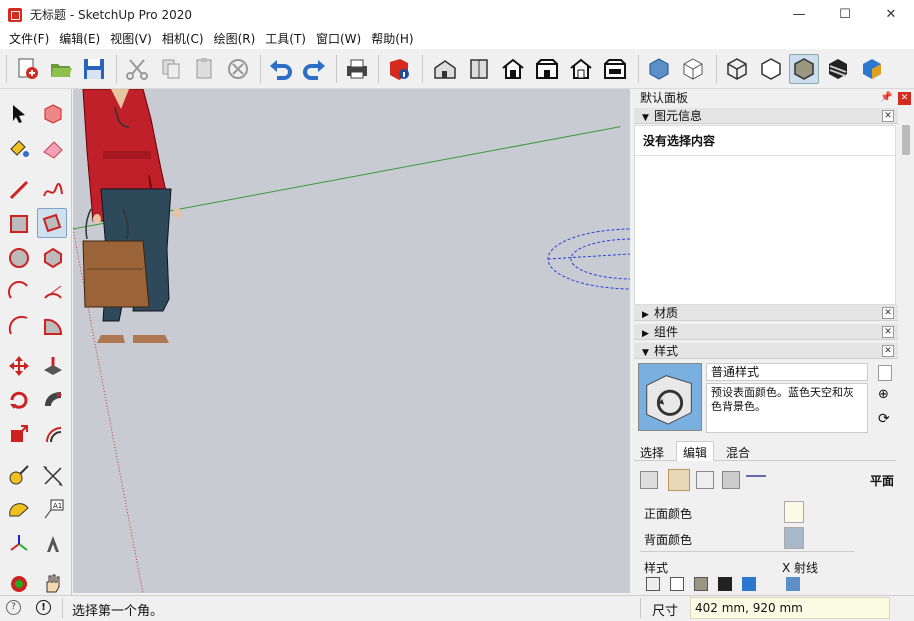 Image resolution: width=914 pixels, height=621 pixels. What do you see at coordinates (94, 69) in the screenshot?
I see `save-icon` at bounding box center [94, 69].